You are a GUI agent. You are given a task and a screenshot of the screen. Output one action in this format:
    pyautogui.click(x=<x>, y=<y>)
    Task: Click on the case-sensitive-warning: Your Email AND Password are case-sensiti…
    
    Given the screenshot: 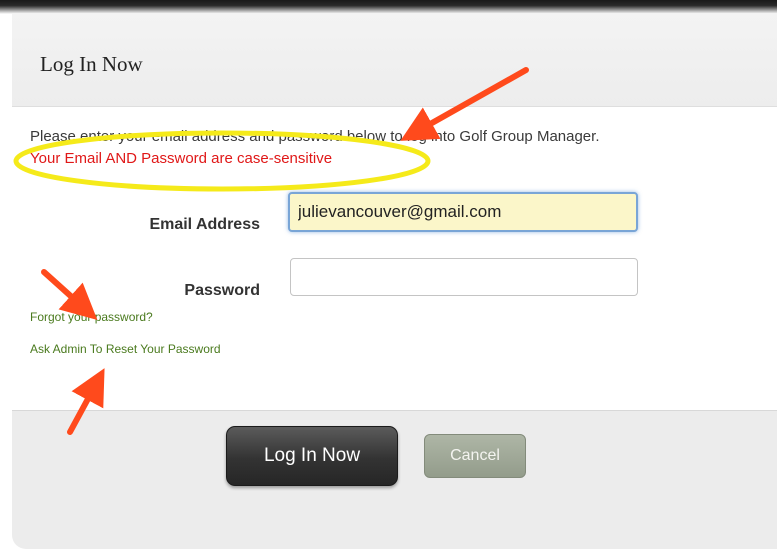 What is the action you would take?
    pyautogui.click(x=181, y=158)
    